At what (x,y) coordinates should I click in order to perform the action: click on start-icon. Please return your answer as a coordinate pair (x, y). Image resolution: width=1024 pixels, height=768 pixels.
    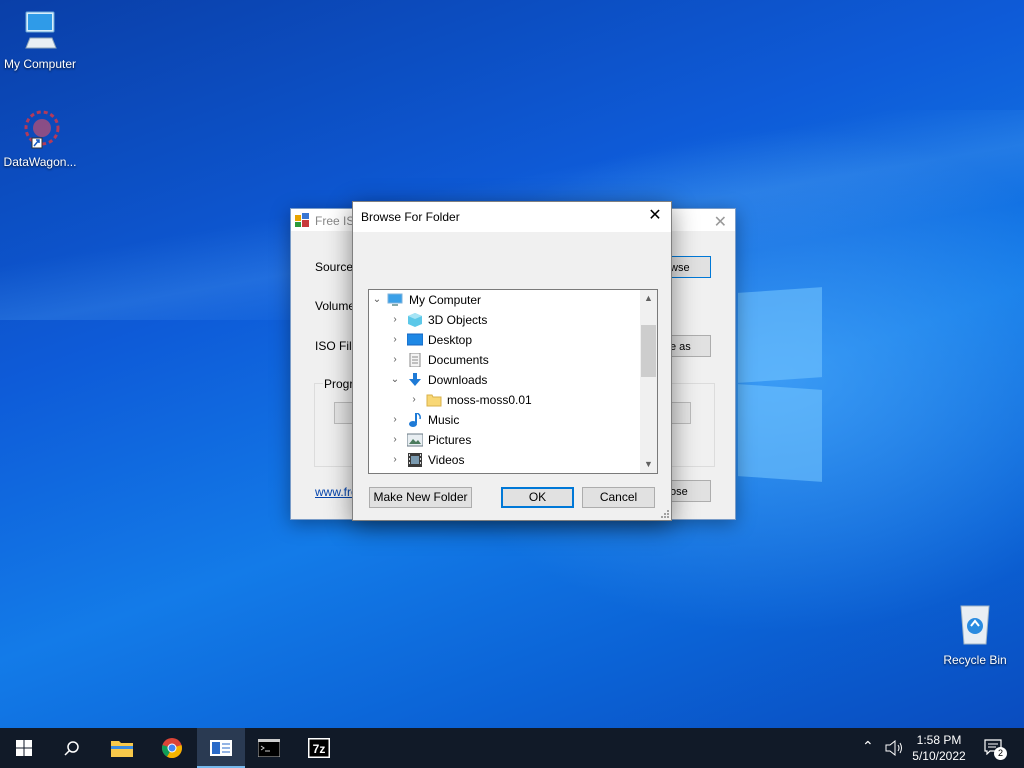
    Looking at the image, I should click on (24, 748).